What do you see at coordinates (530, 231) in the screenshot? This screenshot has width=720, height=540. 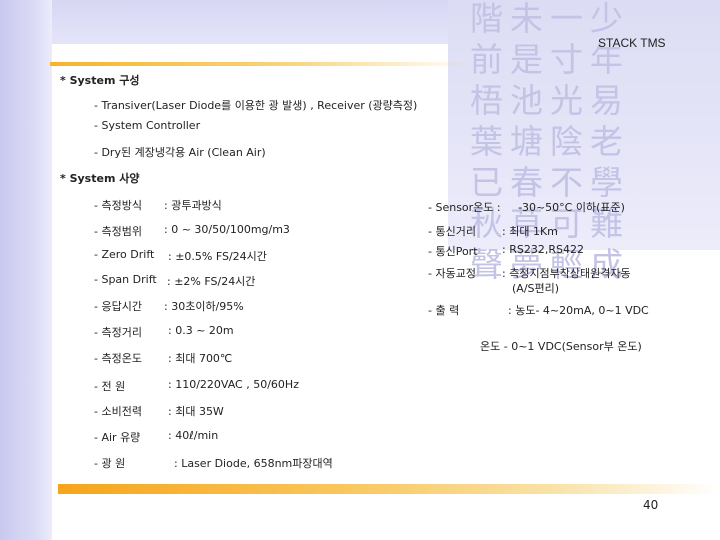 I see `spec-value: : 최대 1Km` at bounding box center [530, 231].